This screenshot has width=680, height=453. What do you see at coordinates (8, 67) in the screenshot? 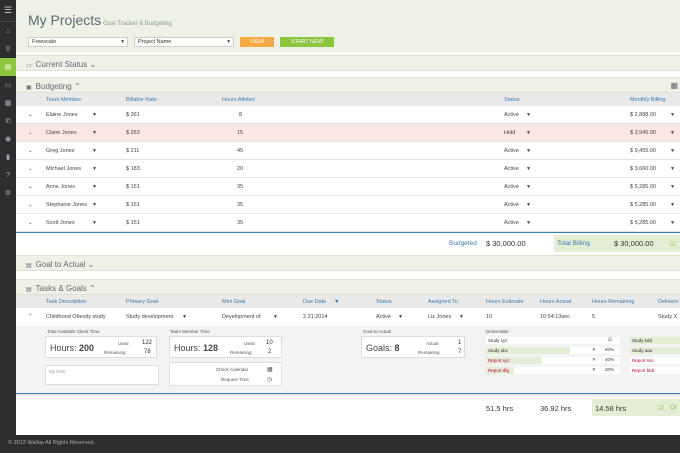
I see `projects-icon: ▤` at bounding box center [8, 67].